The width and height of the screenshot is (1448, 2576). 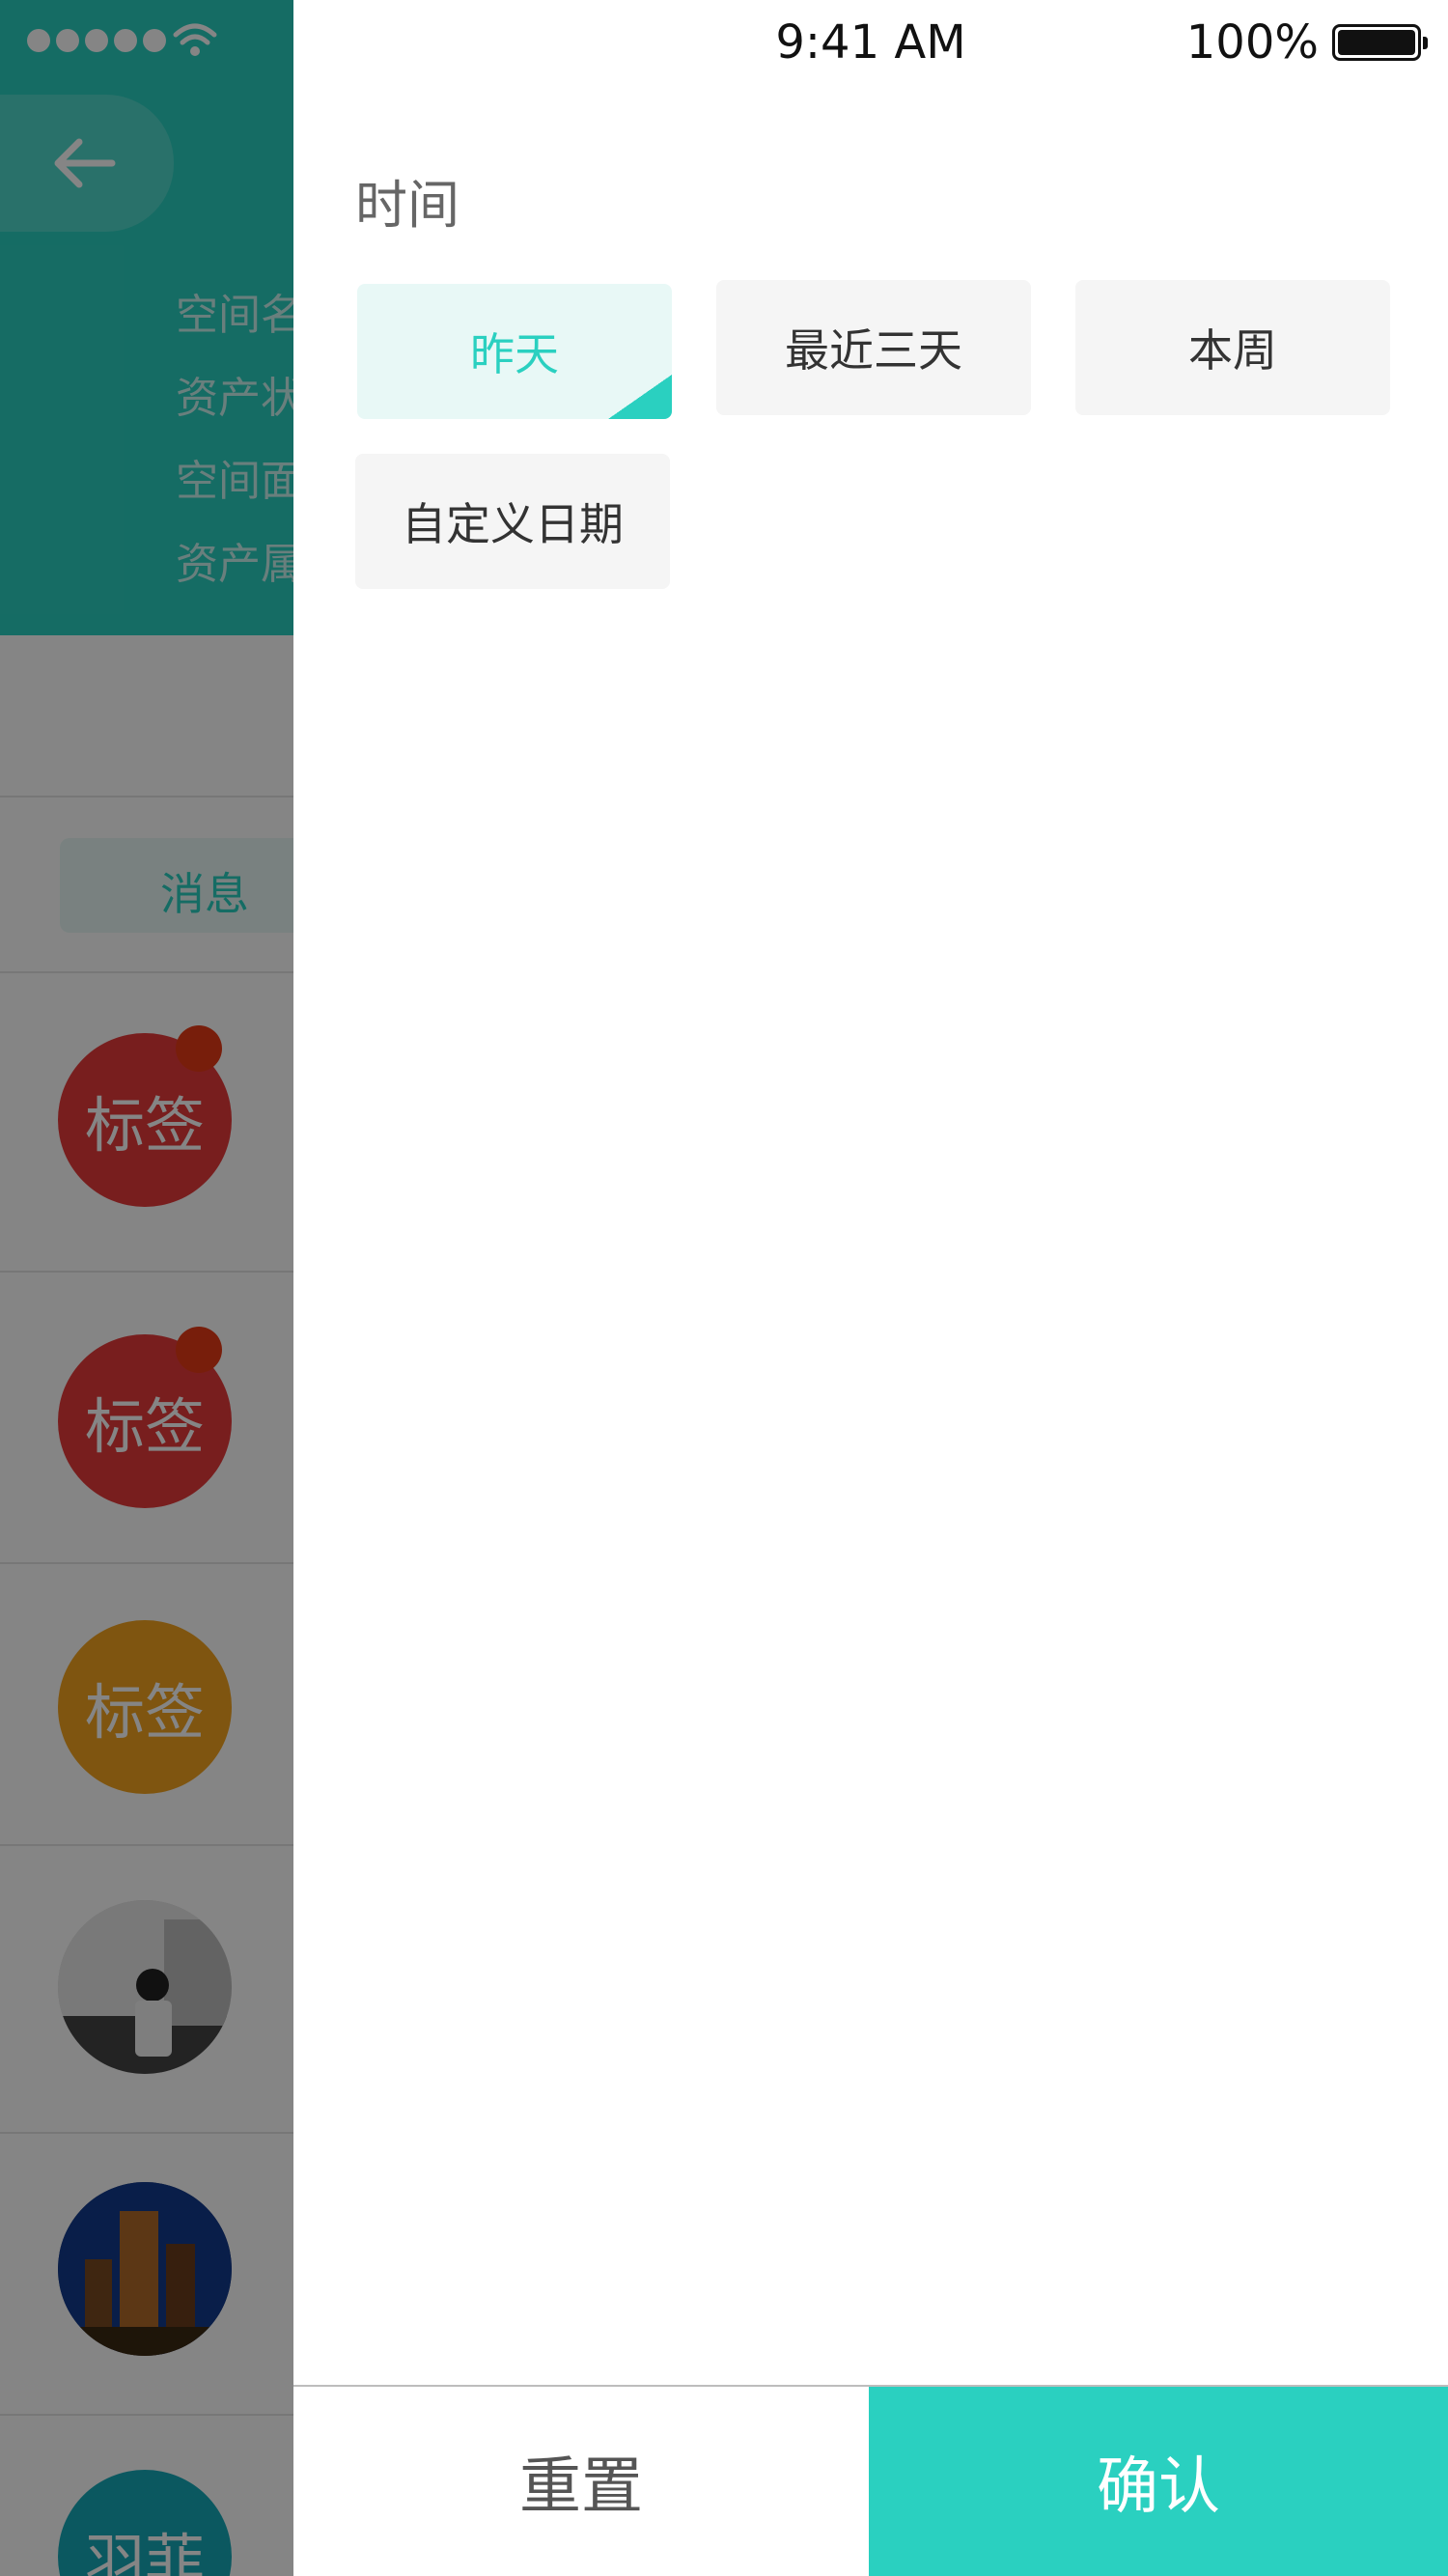 I want to click on status-battery: 100%, so click(x=1307, y=43).